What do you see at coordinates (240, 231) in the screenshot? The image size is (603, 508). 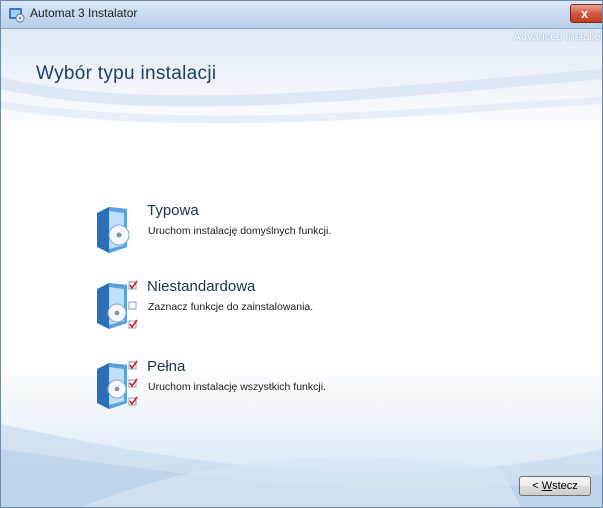 I see `option-description: Uruchom instalację domyślnych funkcji.` at bounding box center [240, 231].